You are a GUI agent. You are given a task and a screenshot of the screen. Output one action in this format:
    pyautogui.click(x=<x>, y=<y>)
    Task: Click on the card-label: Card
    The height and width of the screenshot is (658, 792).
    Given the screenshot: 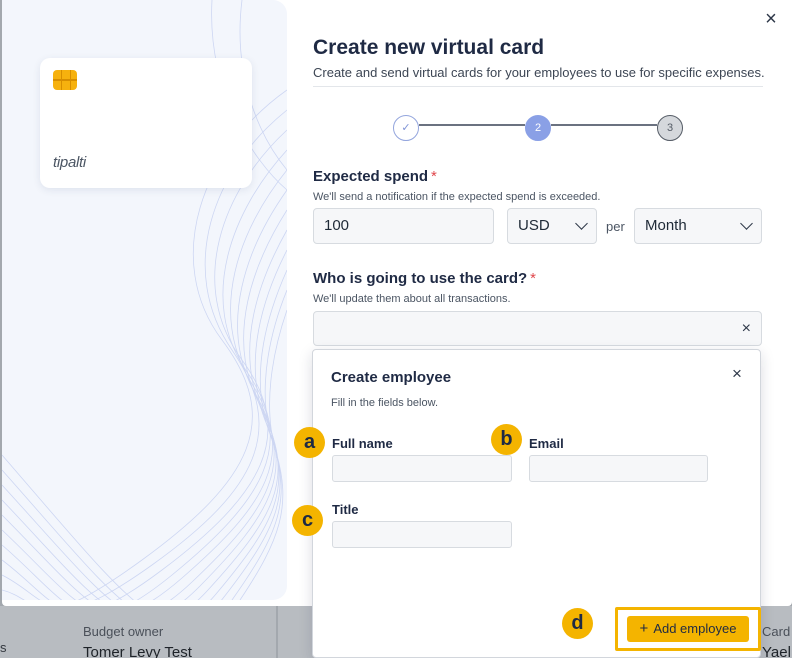 What is the action you would take?
    pyautogui.click(x=776, y=631)
    